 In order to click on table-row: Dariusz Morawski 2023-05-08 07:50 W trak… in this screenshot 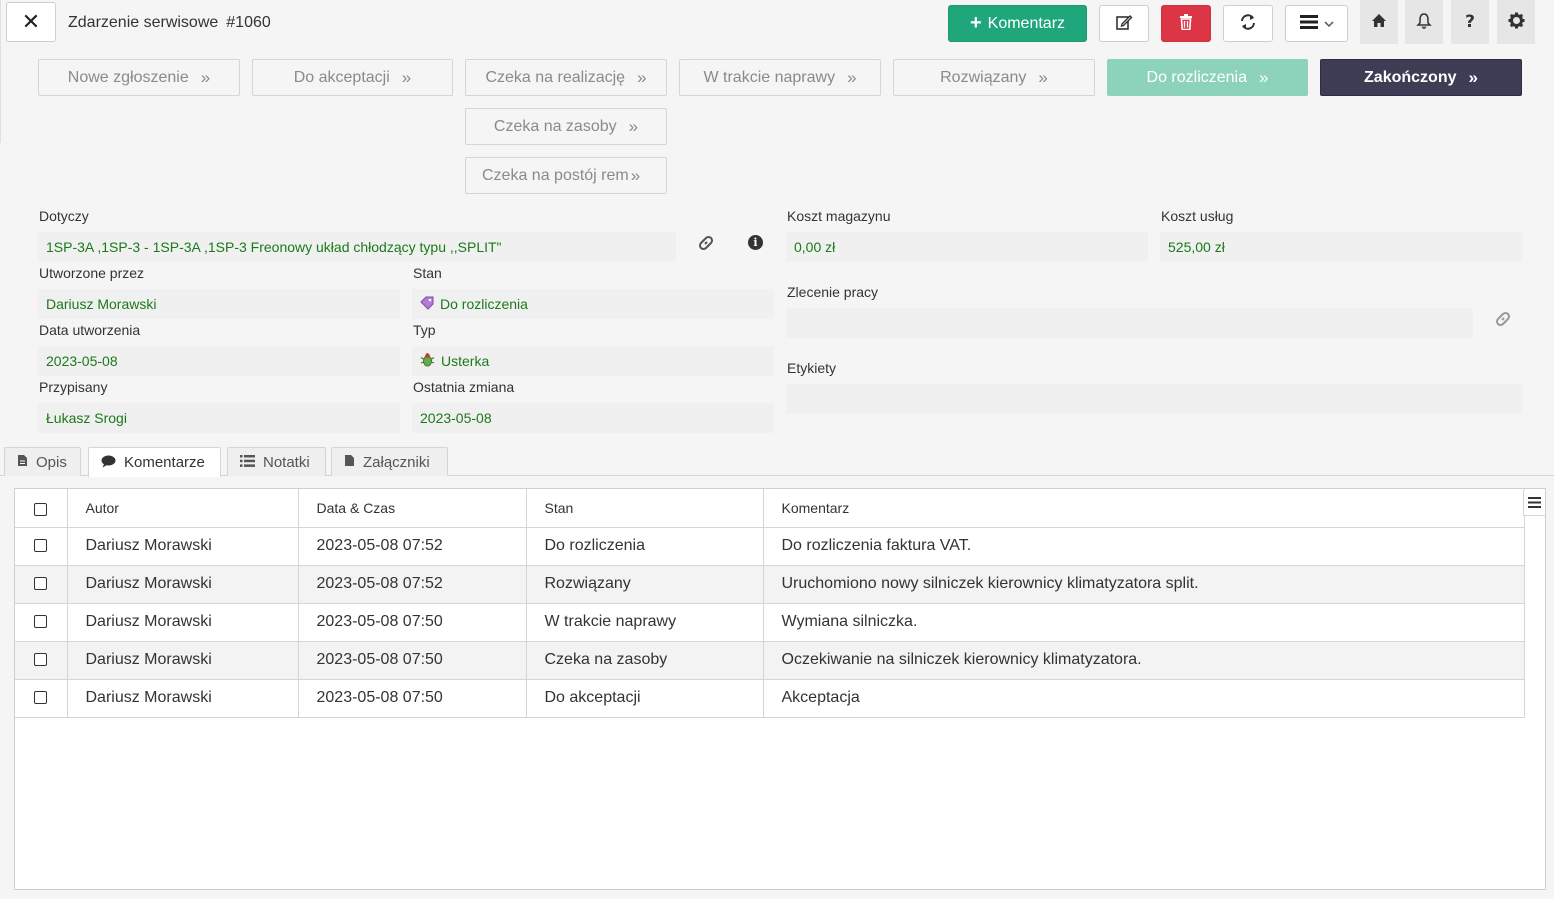, I will do `click(770, 622)`.